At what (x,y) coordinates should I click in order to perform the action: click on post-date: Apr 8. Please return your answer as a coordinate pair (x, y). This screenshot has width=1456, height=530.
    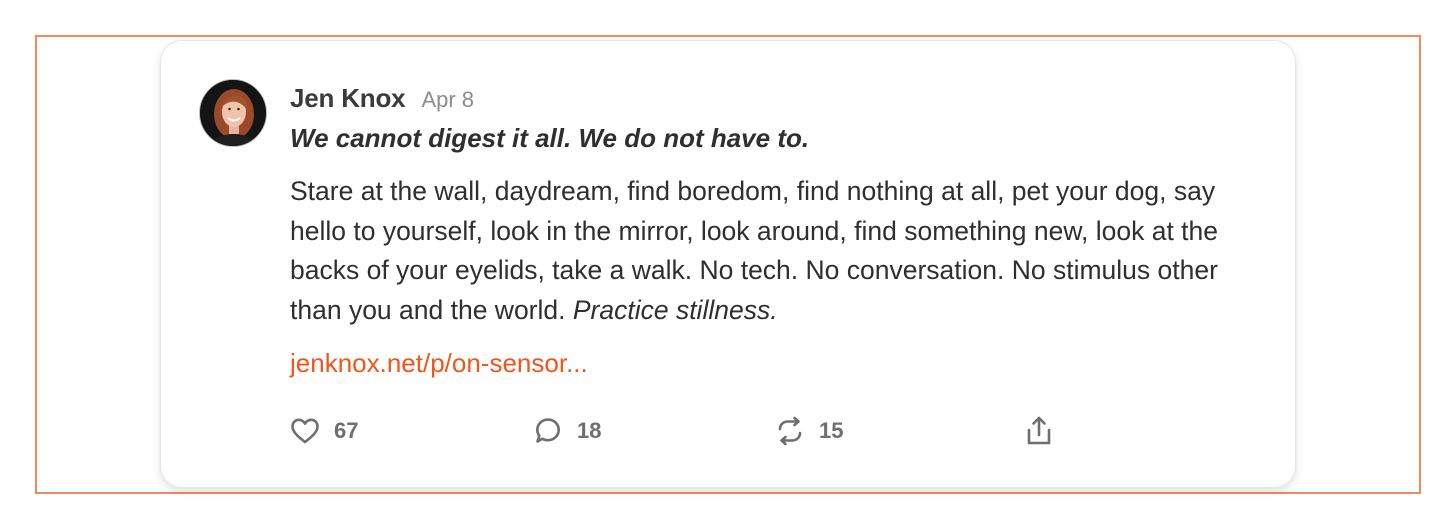
    Looking at the image, I should click on (447, 100).